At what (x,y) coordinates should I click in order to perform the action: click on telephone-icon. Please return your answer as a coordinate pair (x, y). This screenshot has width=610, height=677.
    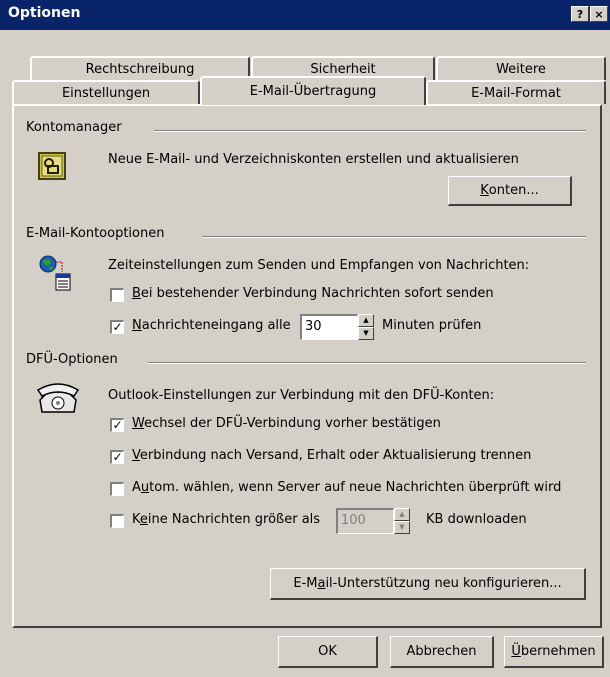
    Looking at the image, I should click on (58, 398).